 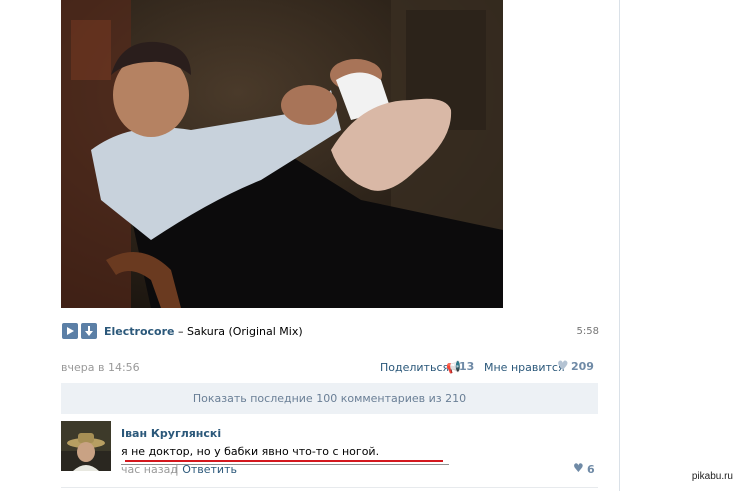 I want to click on comment-like-count: 6, so click(x=591, y=469).